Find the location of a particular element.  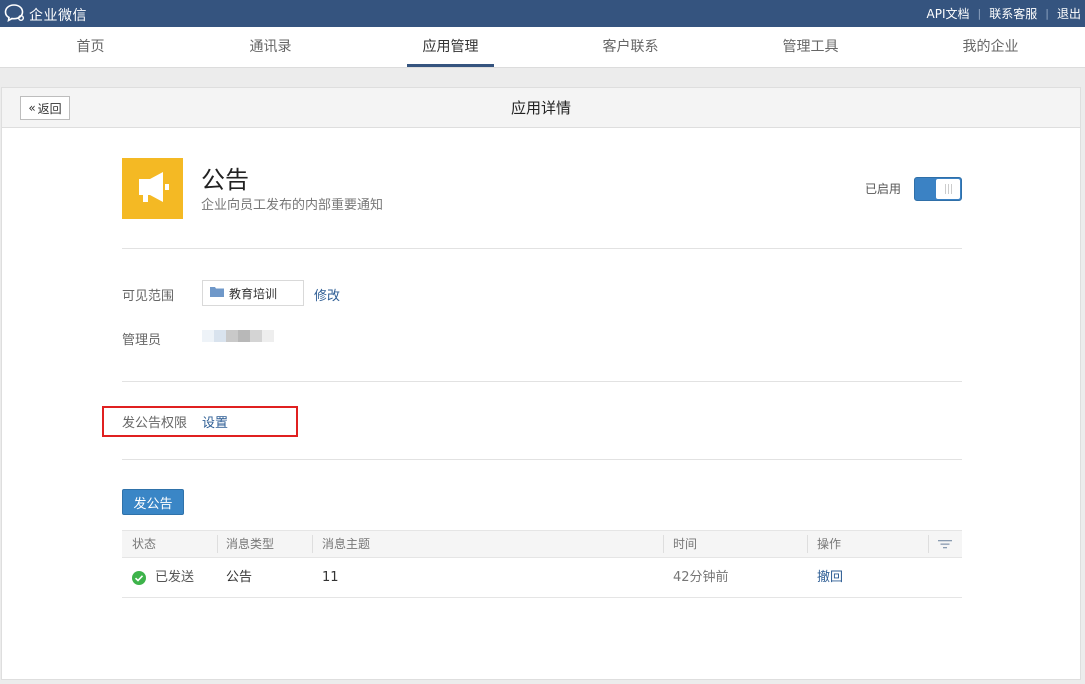

logo-text: 企业微信 is located at coordinates (58, 16).